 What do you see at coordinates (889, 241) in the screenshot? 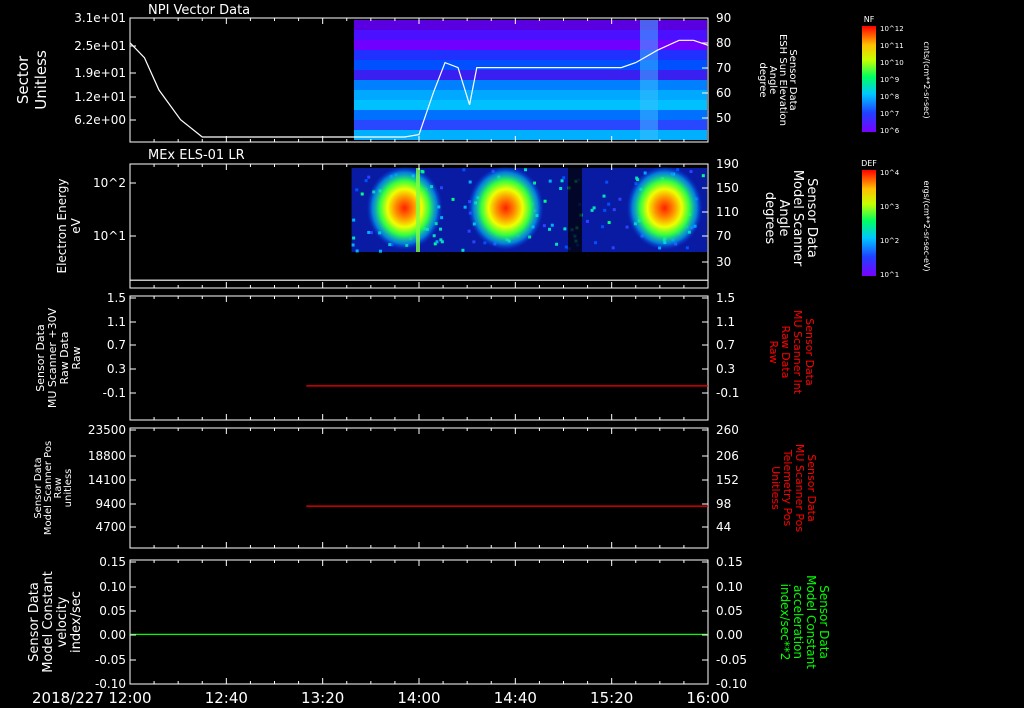
I see `colorbar-tick-label: 10^2` at bounding box center [889, 241].